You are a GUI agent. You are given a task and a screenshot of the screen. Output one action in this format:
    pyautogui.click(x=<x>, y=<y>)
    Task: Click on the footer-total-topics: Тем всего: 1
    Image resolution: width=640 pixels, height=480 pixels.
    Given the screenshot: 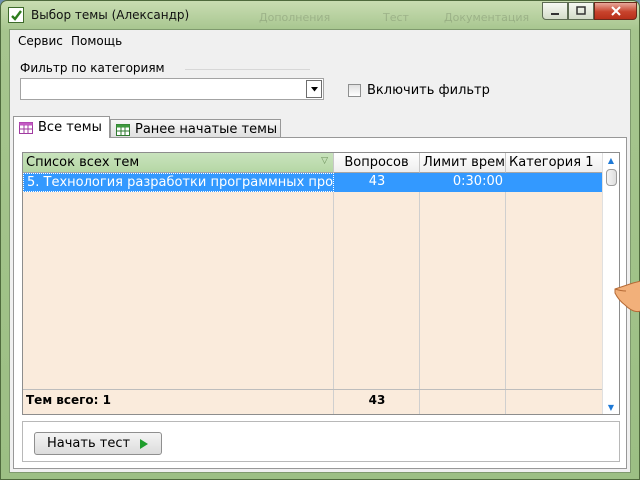 What is the action you would take?
    pyautogui.click(x=68, y=400)
    